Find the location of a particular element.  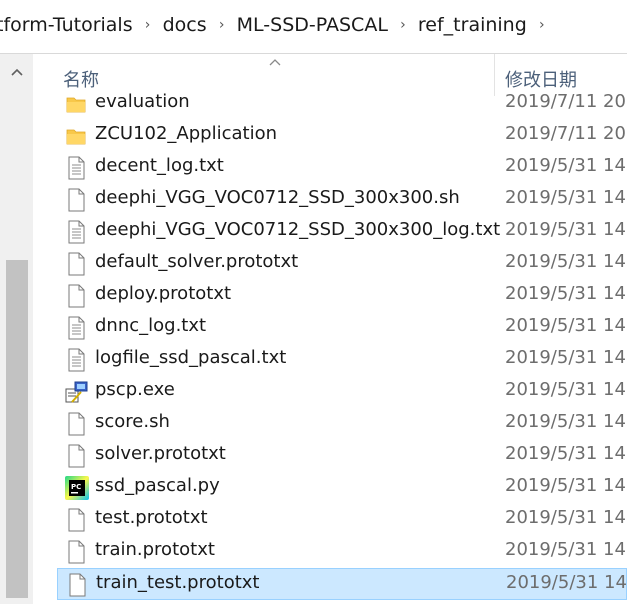

file-row: dnnc_log.txt 2019/5/31 14: is located at coordinates (342, 328).